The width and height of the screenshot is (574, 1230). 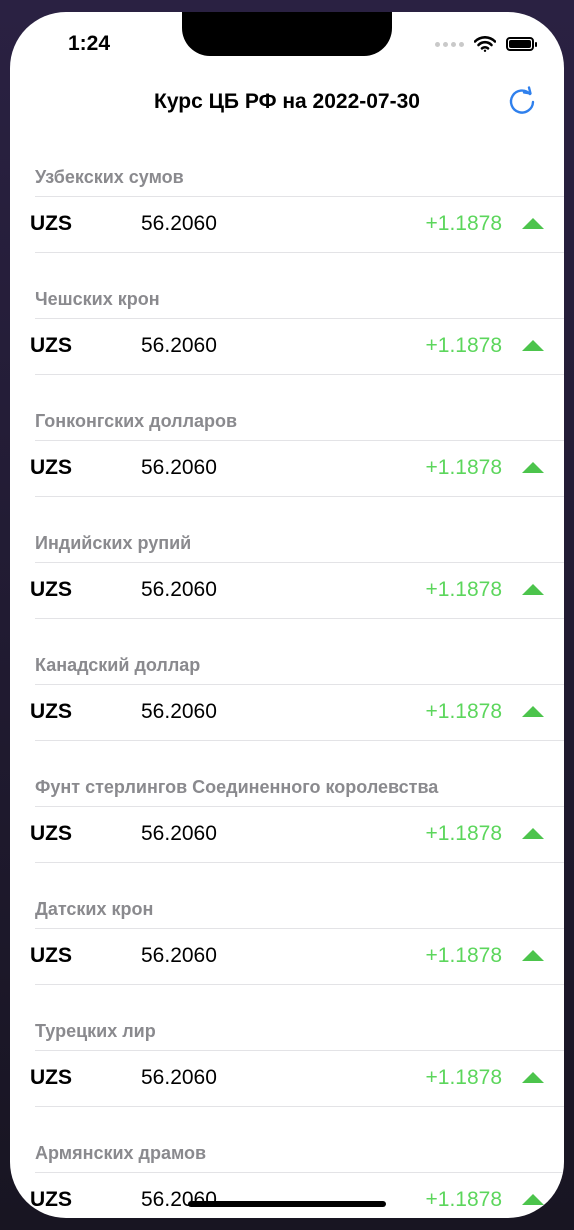 I want to click on status-time: 1:24, so click(x=89, y=43).